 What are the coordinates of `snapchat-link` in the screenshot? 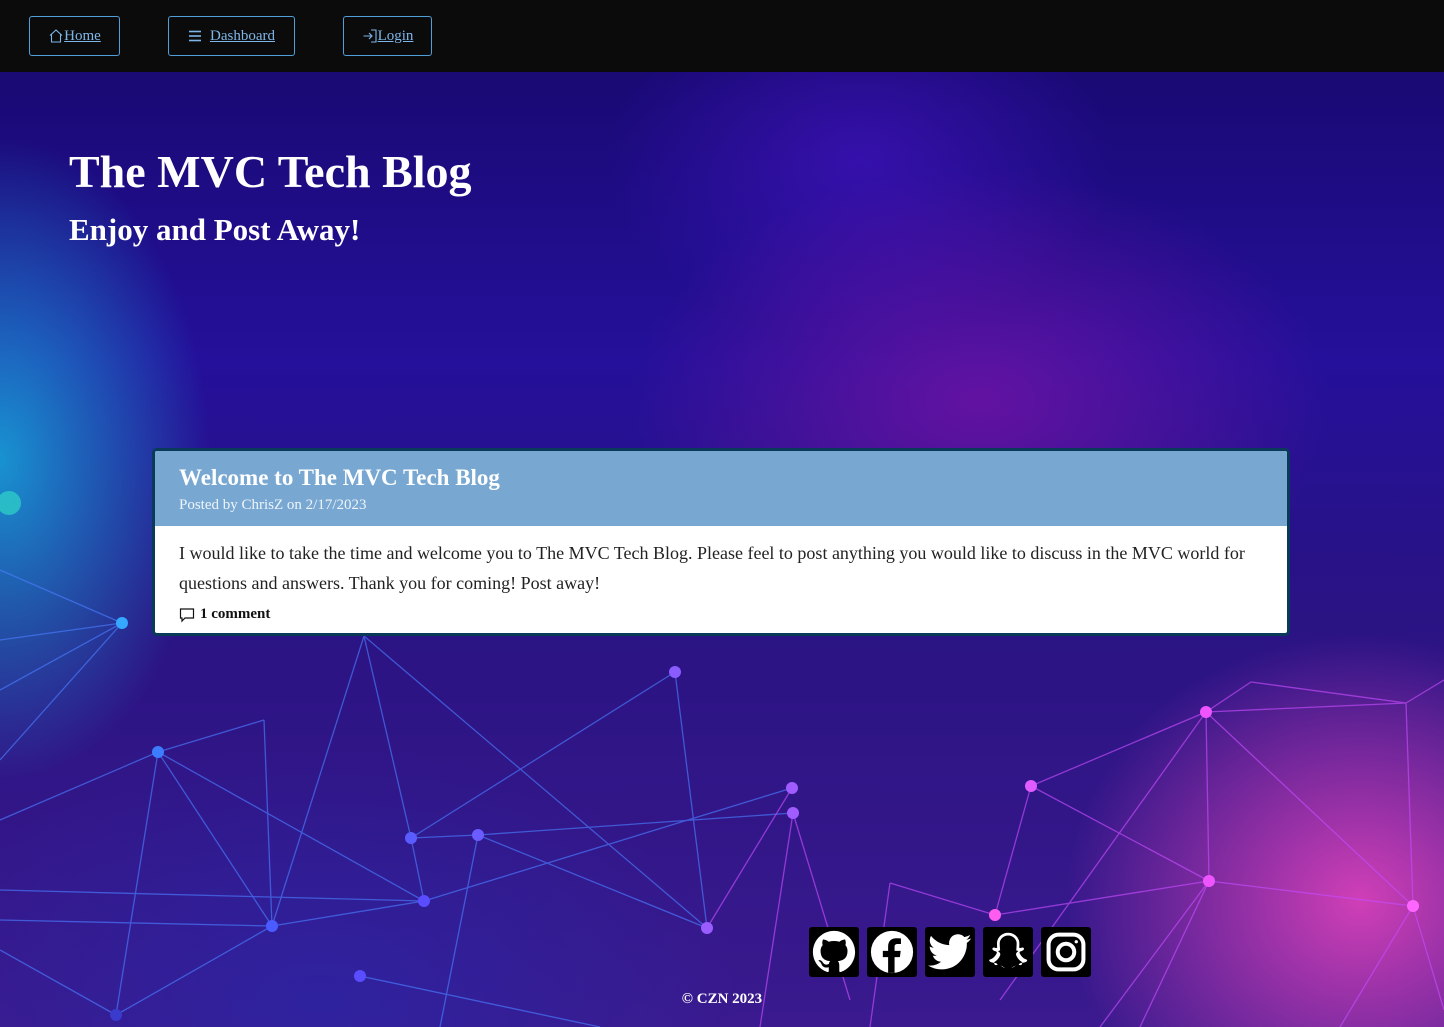 It's located at (1008, 952).